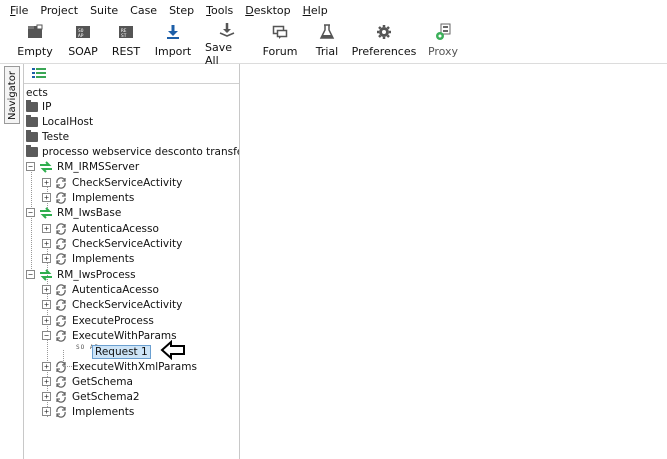 The width and height of the screenshot is (667, 459). I want to click on interface-label: RM_IwsProcess, so click(96, 274).